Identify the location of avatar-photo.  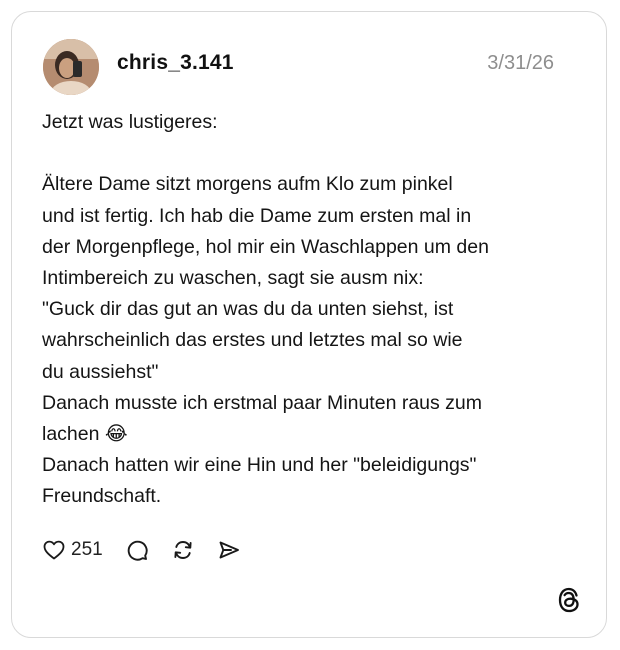
(71, 67).